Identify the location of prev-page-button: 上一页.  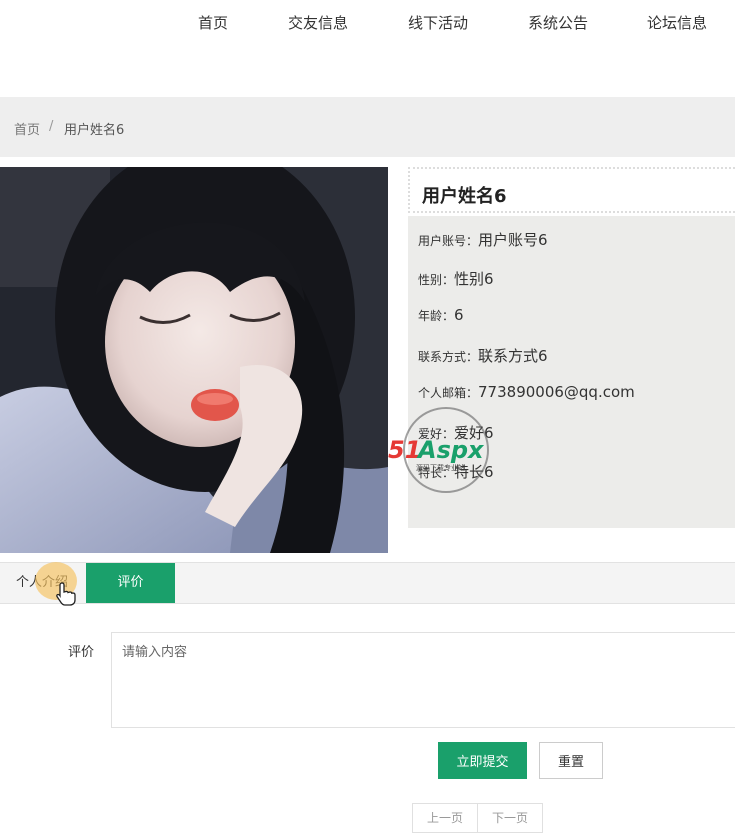
(446, 818).